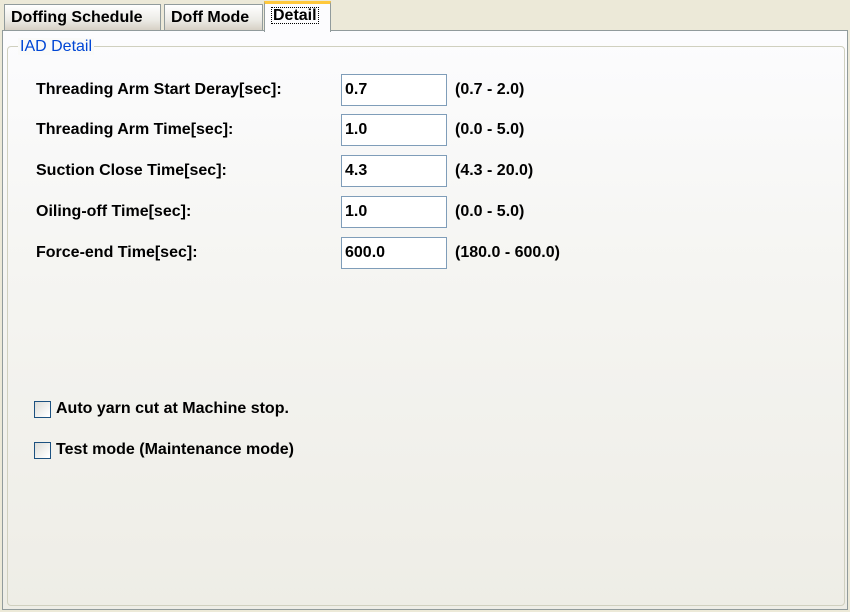  Describe the element at coordinates (295, 15) in the screenshot. I see `tab-detail-label: Detail` at that location.